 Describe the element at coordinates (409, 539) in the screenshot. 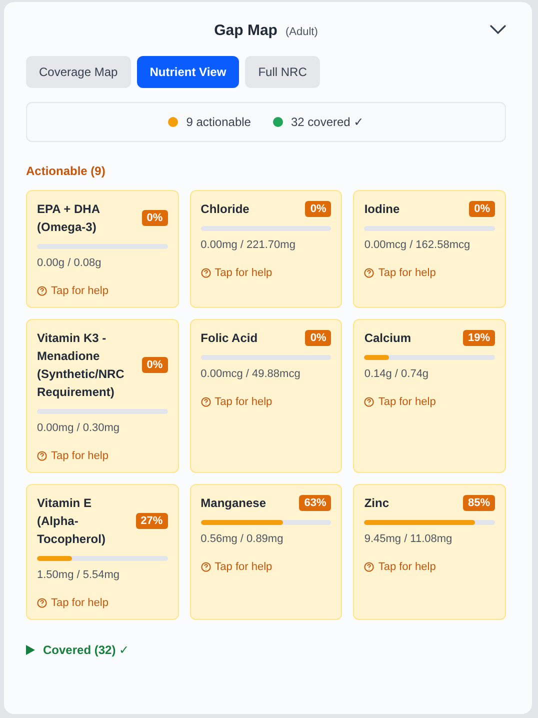

I see `amount-text: 9.45mg / 11.08mg` at that location.